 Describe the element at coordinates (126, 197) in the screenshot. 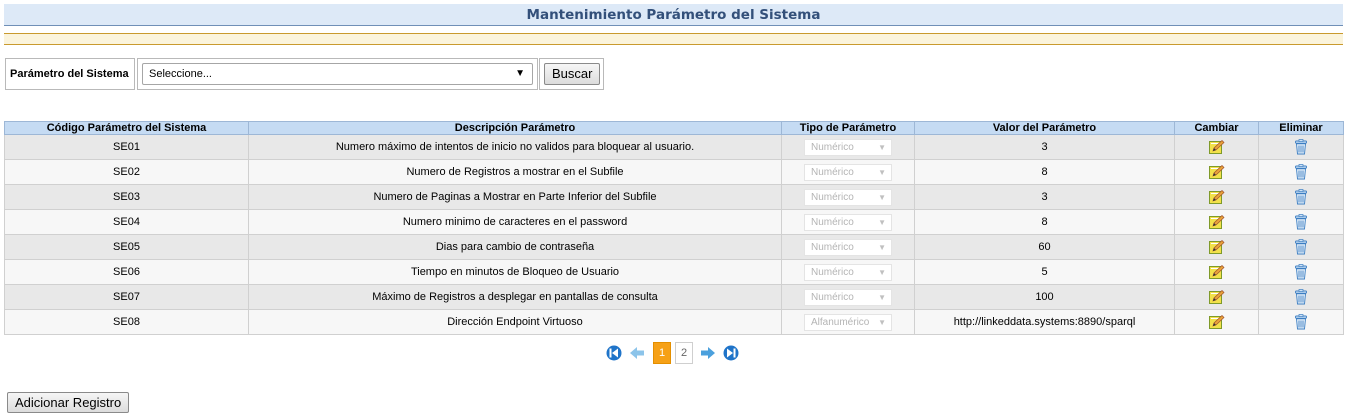

I see `cell-code: SE03` at that location.